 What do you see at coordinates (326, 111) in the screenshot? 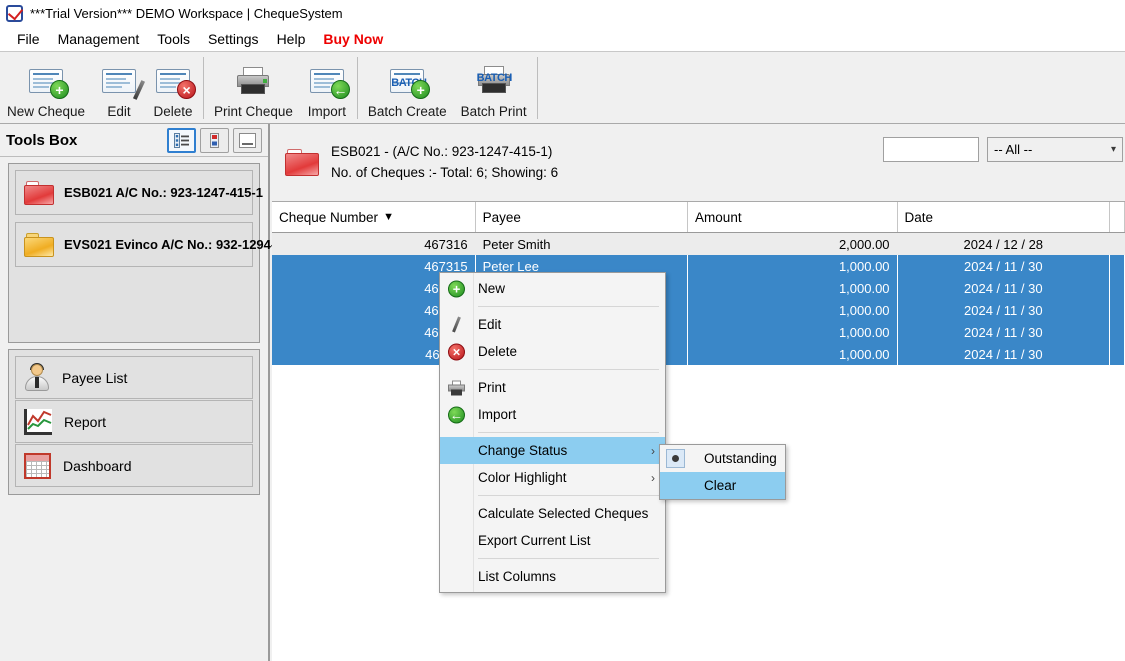
I see `import-label: Import` at bounding box center [326, 111].